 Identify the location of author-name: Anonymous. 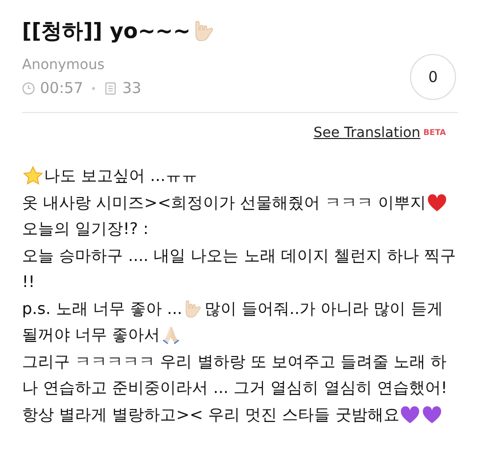
(64, 65).